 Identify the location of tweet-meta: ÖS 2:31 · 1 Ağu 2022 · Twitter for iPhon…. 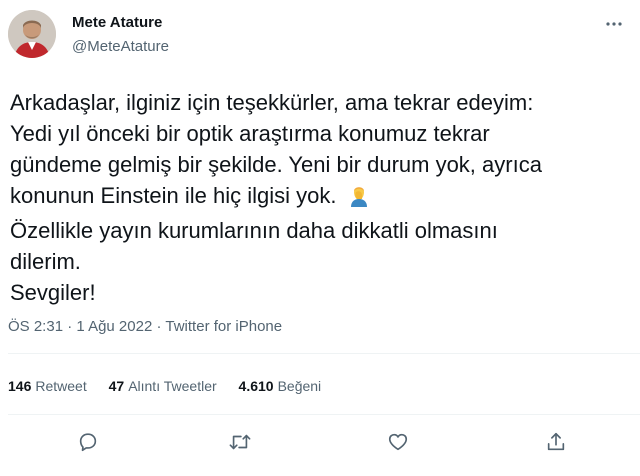
(145, 326).